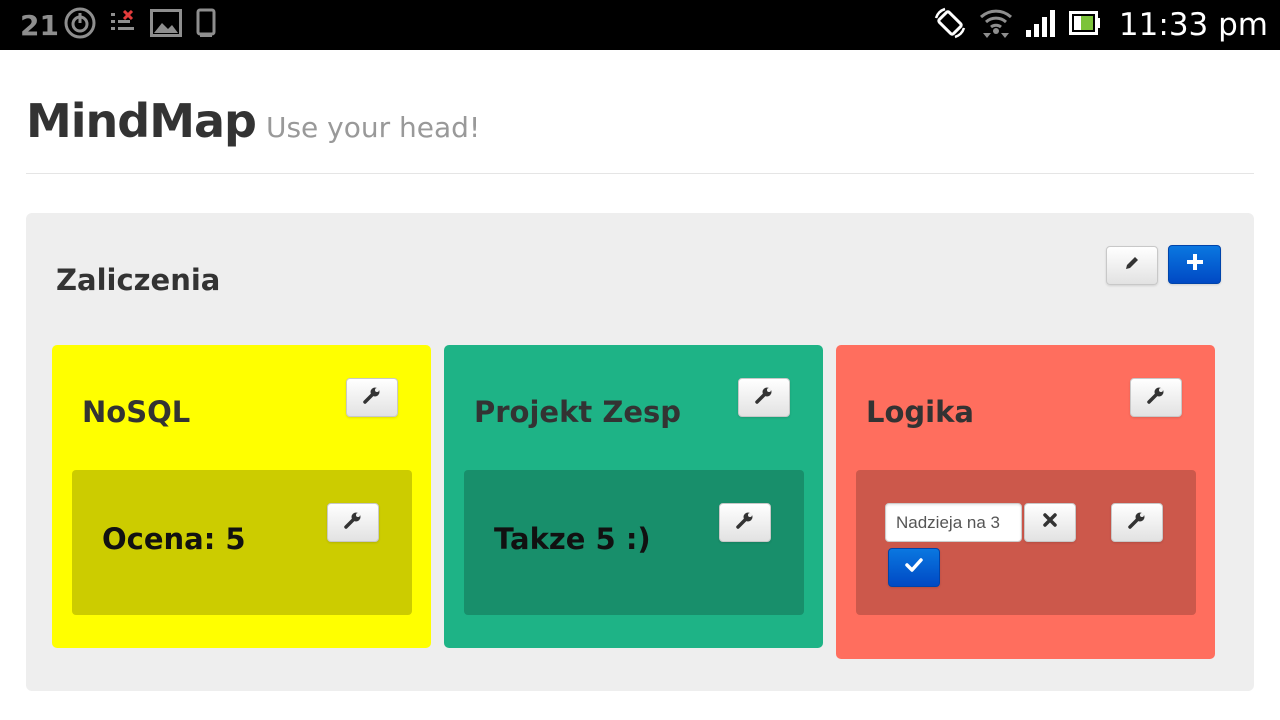 The image size is (1280, 720). What do you see at coordinates (136, 412) in the screenshot?
I see `node-title: NoSQL` at bounding box center [136, 412].